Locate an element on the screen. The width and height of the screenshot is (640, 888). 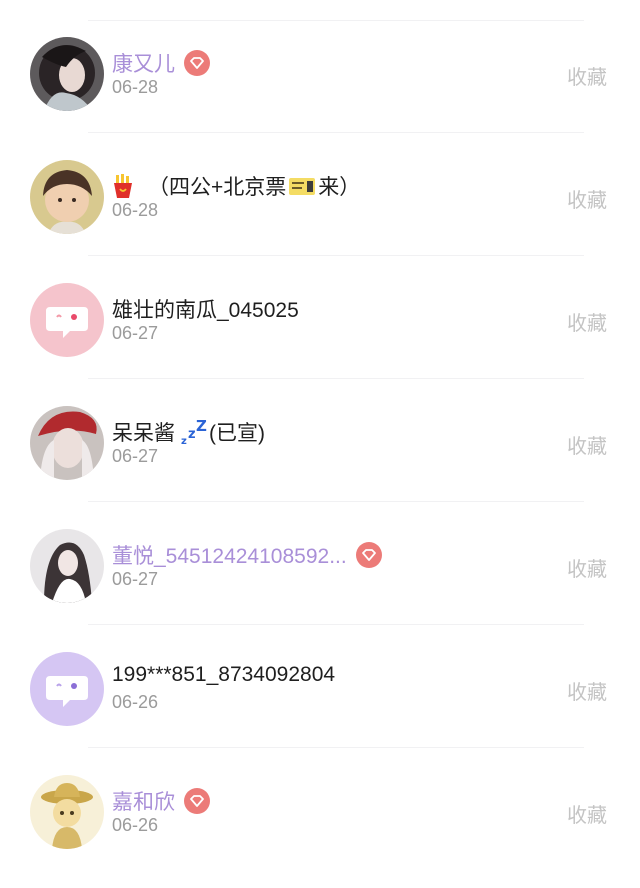
user-name: 康又儿 is located at coordinates (161, 63).